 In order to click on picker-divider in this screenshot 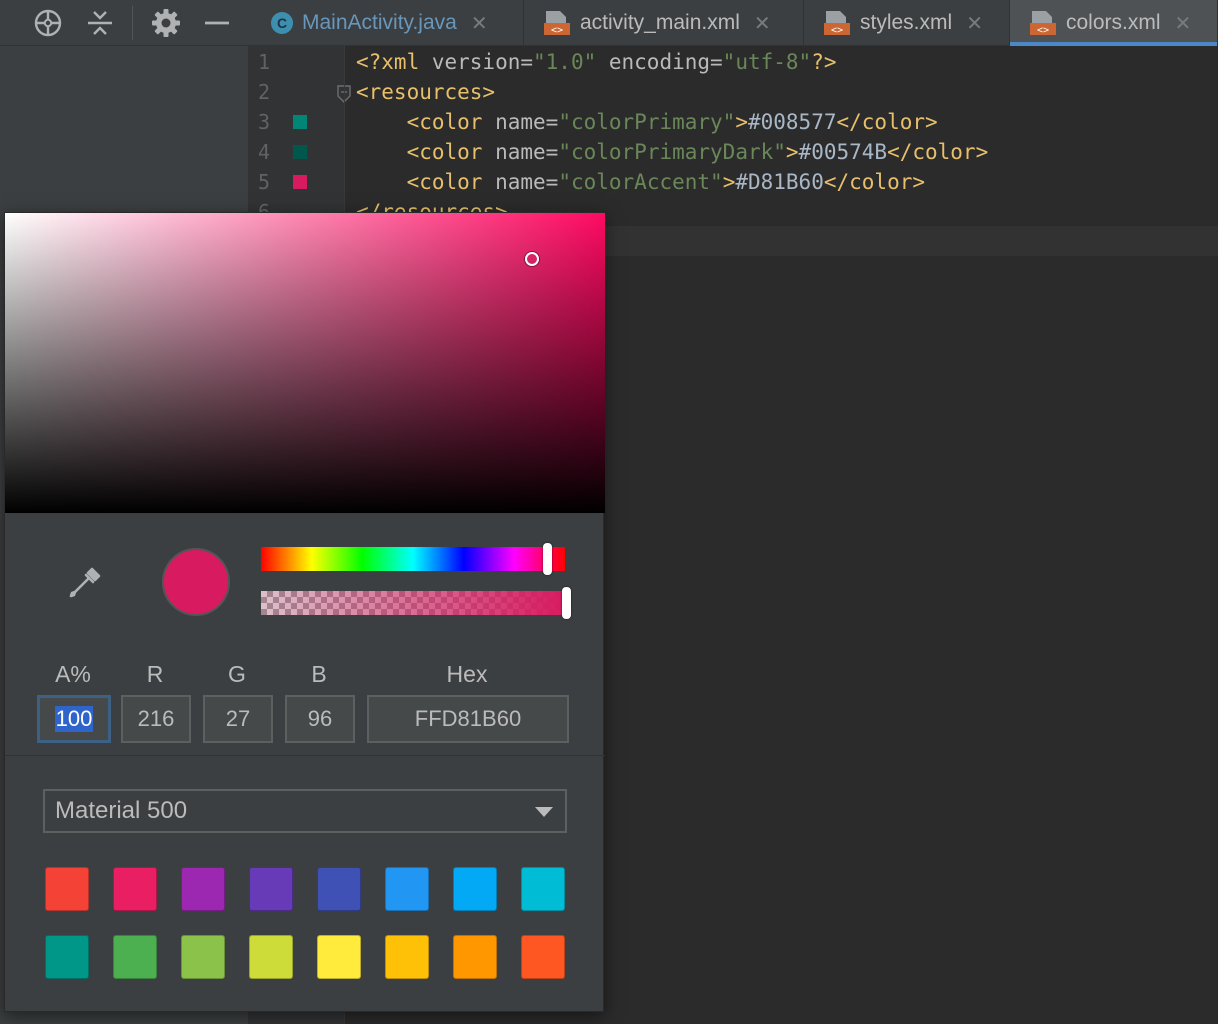, I will do `click(305, 755)`.